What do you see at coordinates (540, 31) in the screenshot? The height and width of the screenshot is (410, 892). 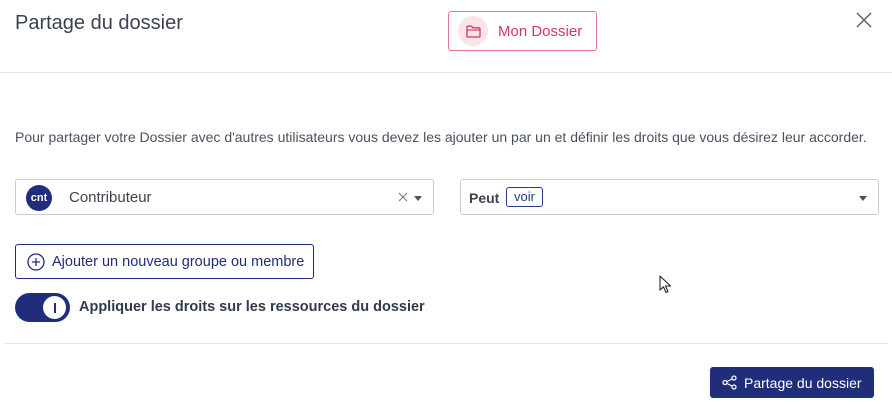 I see `folder-chip-label: Mon Dossier` at bounding box center [540, 31].